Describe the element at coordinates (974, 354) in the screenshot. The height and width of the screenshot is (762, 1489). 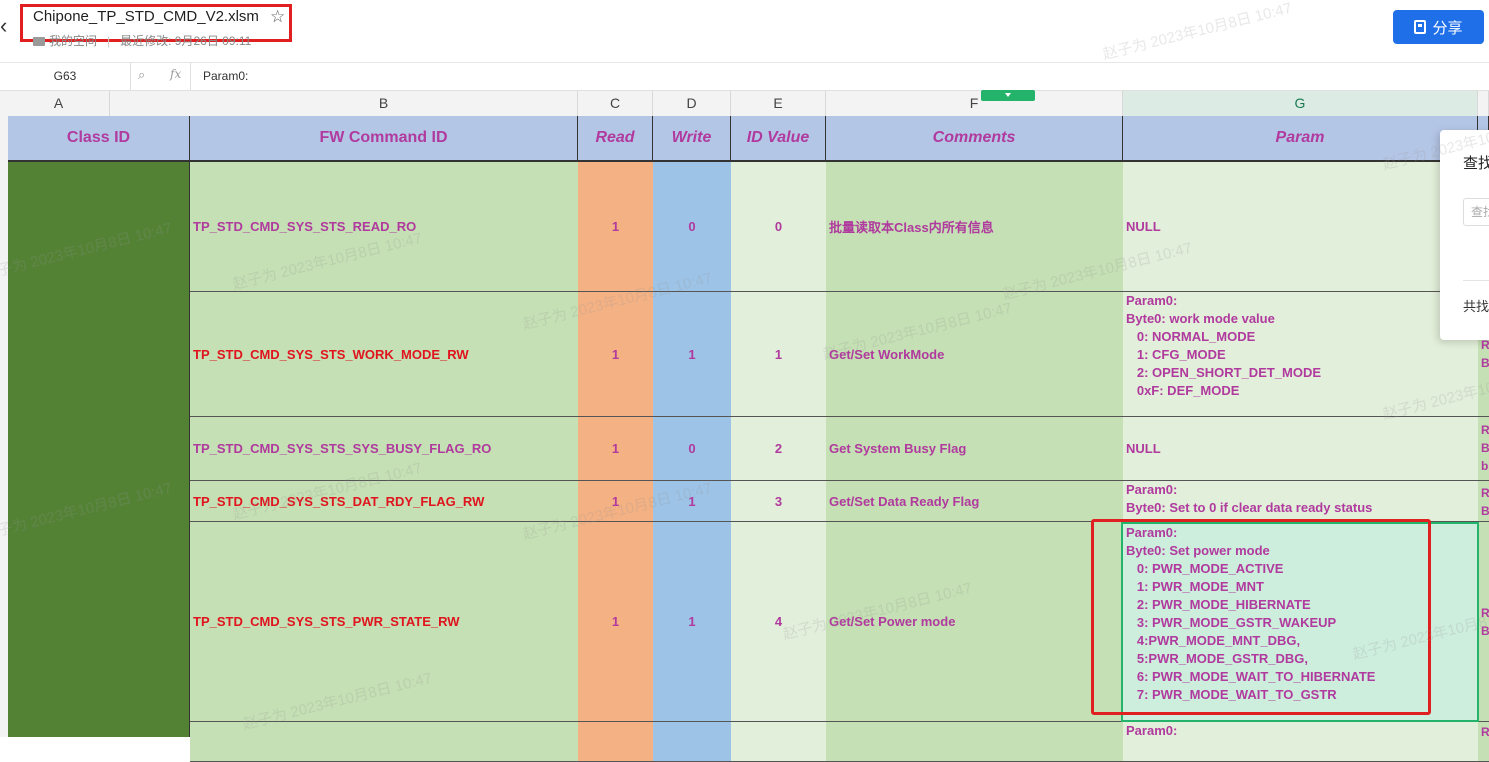
I see `comment-cell: Get/Set WorkMode` at that location.